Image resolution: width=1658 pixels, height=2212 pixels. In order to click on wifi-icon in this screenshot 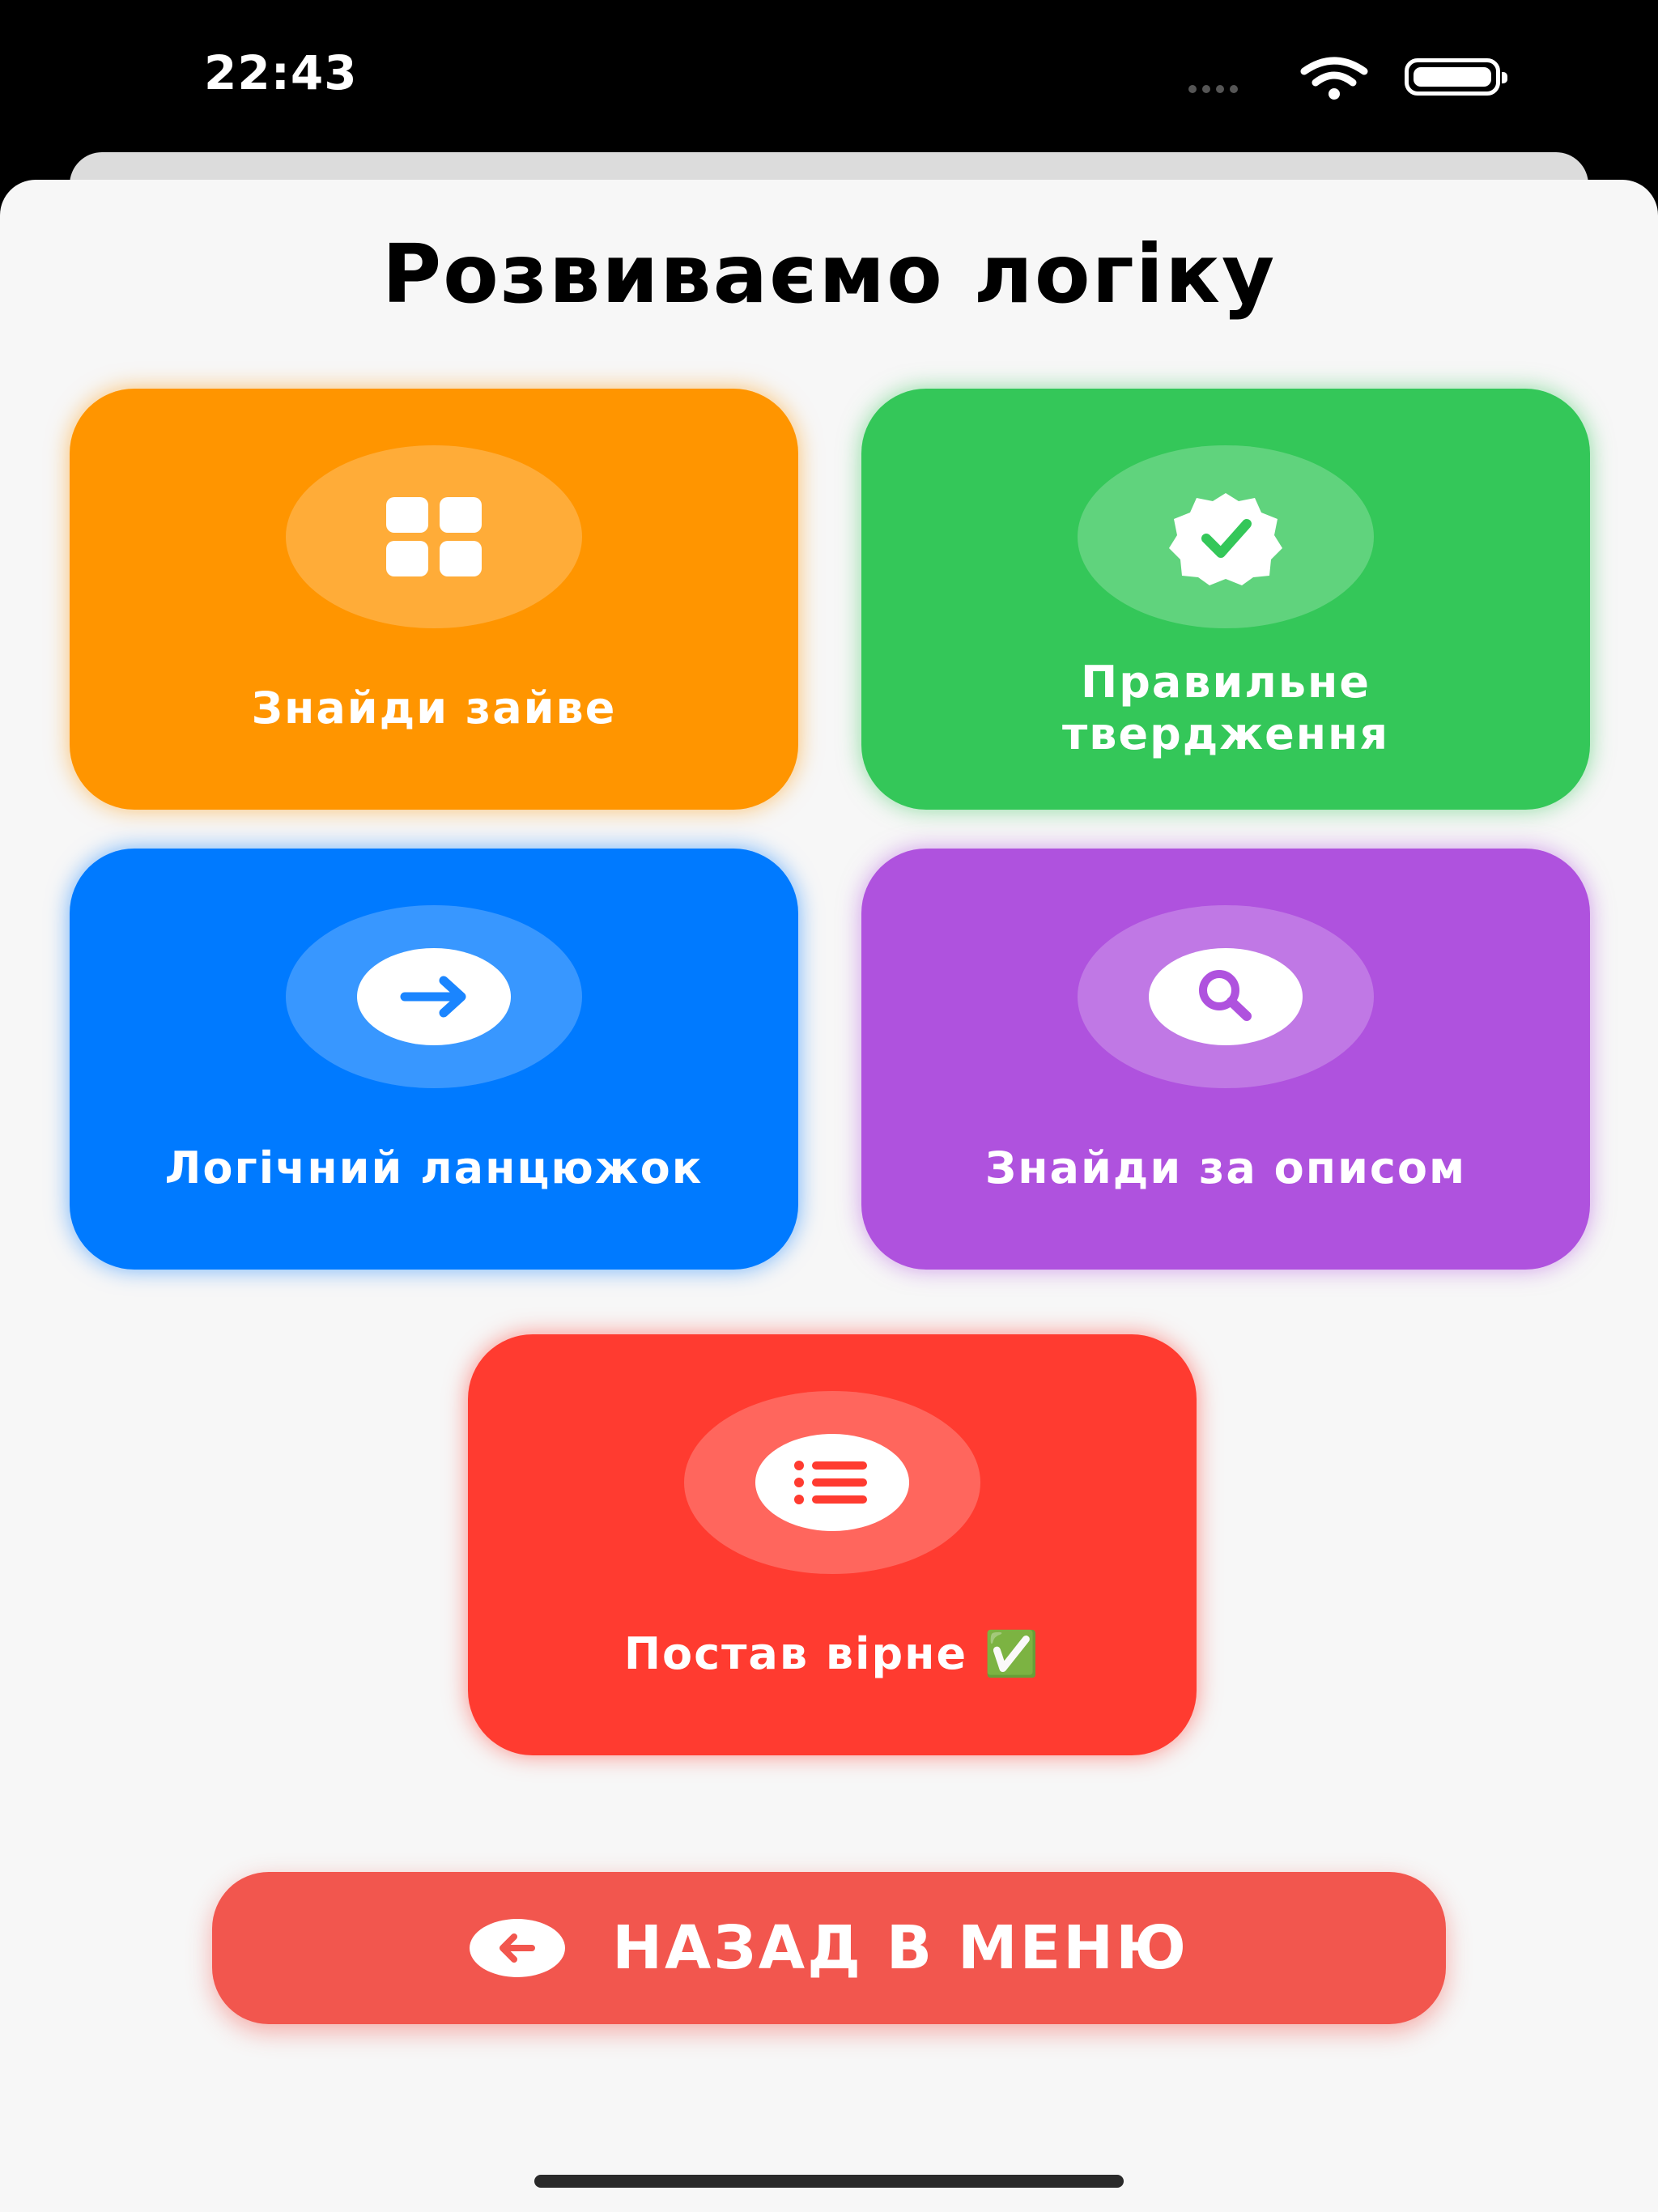, I will do `click(1334, 78)`.